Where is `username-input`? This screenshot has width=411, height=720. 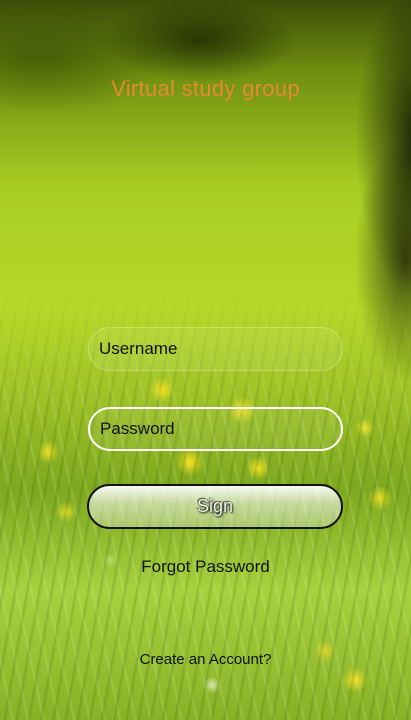 username-input is located at coordinates (215, 349).